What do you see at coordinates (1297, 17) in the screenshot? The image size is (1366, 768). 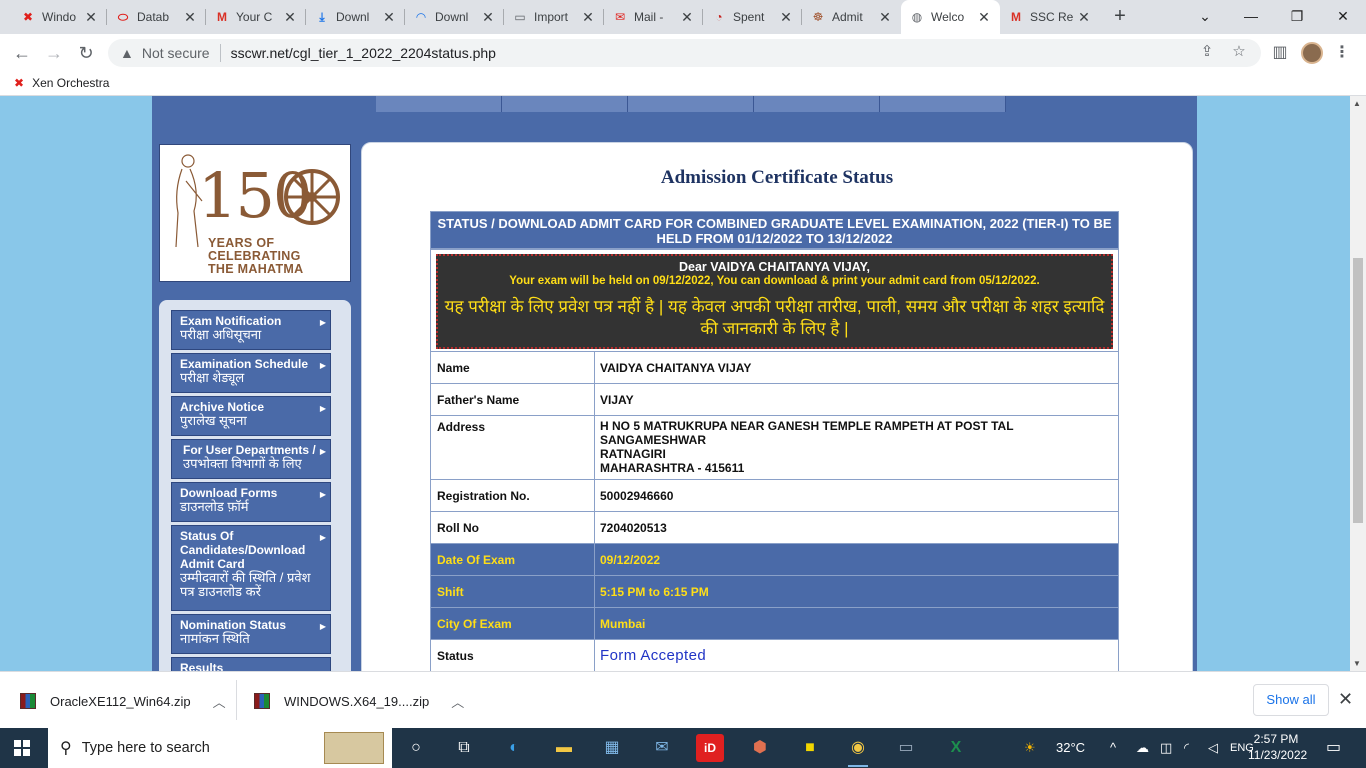 I see `restore-button: ❐` at bounding box center [1297, 17].